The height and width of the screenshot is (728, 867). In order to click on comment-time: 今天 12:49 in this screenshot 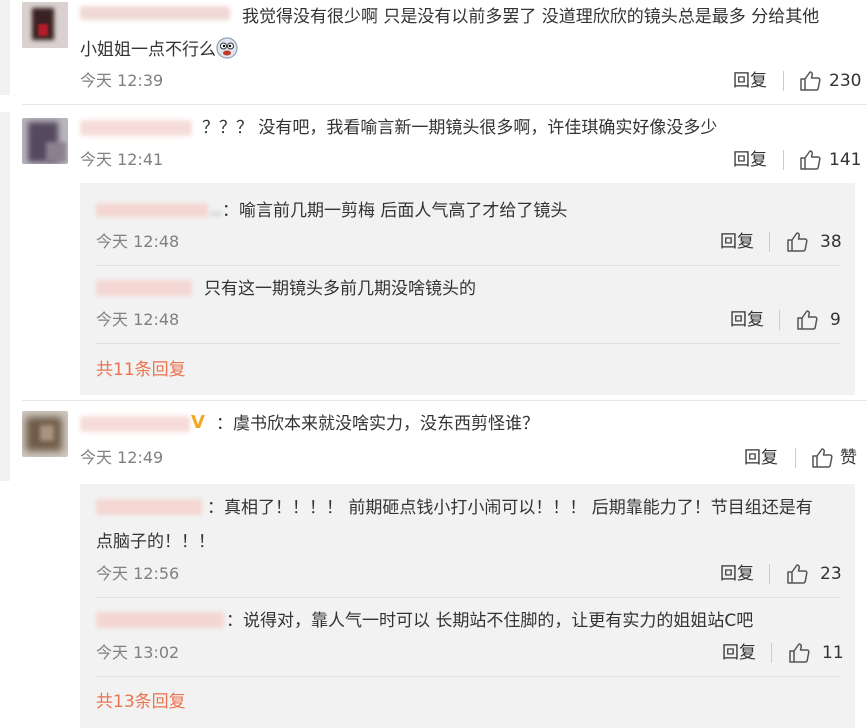, I will do `click(122, 457)`.